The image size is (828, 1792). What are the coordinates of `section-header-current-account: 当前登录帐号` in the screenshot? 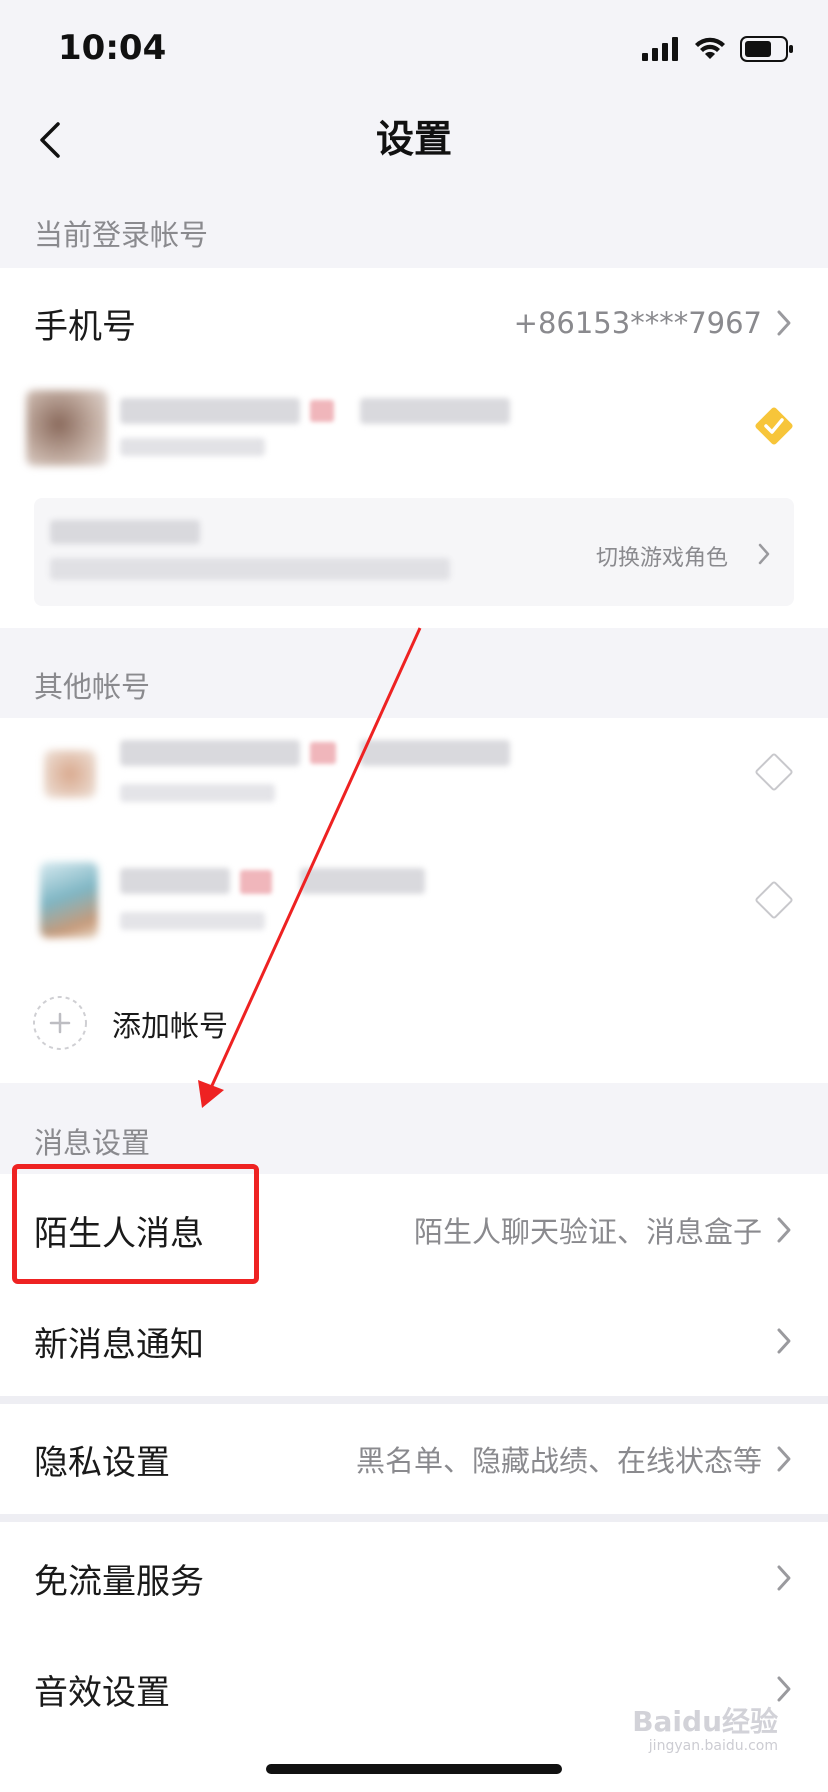 It's located at (121, 235).